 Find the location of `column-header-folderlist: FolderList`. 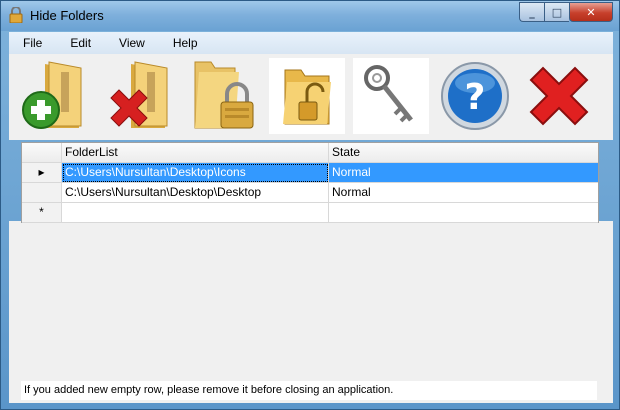

column-header-folderlist: FolderList is located at coordinates (195, 153).